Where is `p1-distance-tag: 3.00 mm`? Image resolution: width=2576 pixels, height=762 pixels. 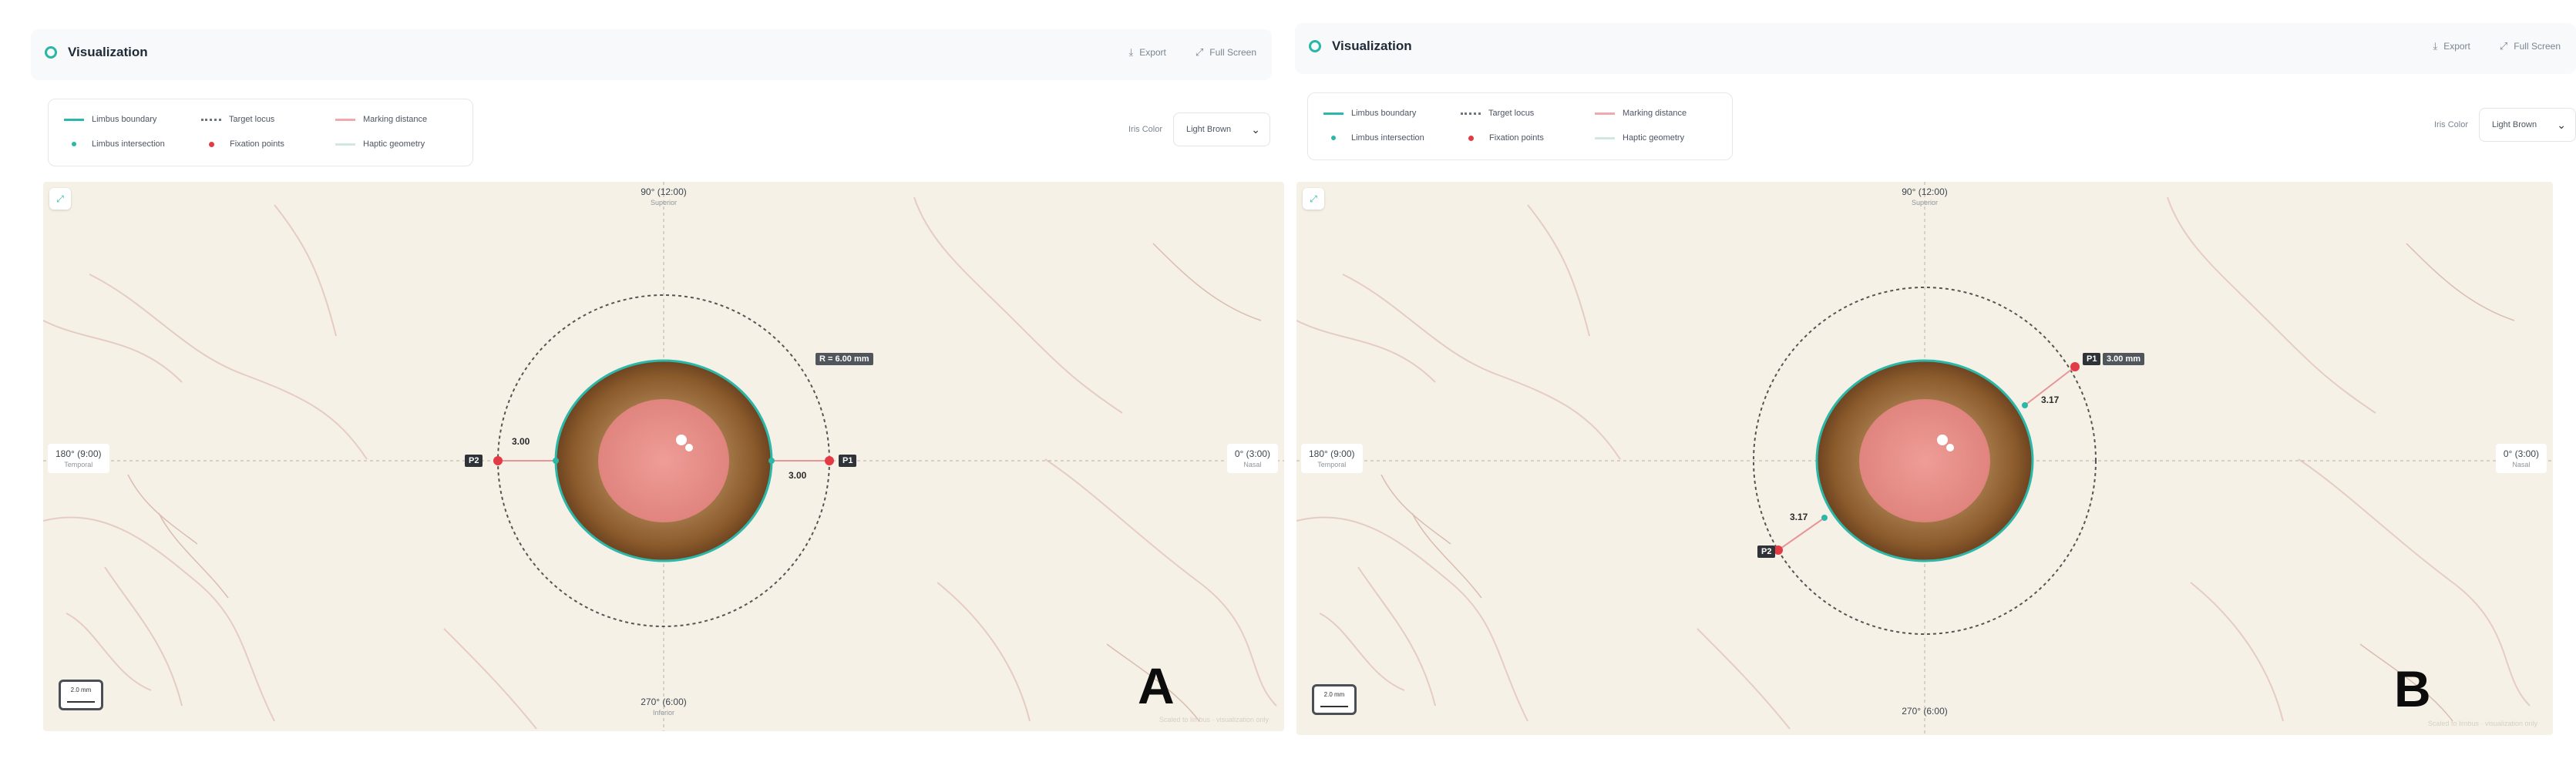 p1-distance-tag: 3.00 mm is located at coordinates (2124, 359).